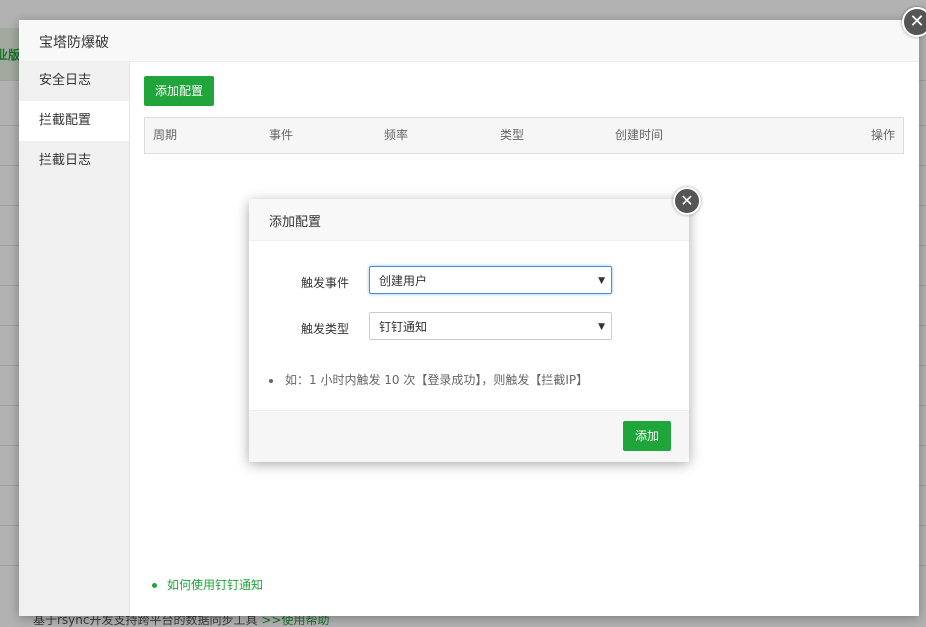 Image resolution: width=926 pixels, height=627 pixels. Describe the element at coordinates (74, 338) in the screenshot. I see `sidebar: 安全日志 拦截配置 拦截日志` at that location.